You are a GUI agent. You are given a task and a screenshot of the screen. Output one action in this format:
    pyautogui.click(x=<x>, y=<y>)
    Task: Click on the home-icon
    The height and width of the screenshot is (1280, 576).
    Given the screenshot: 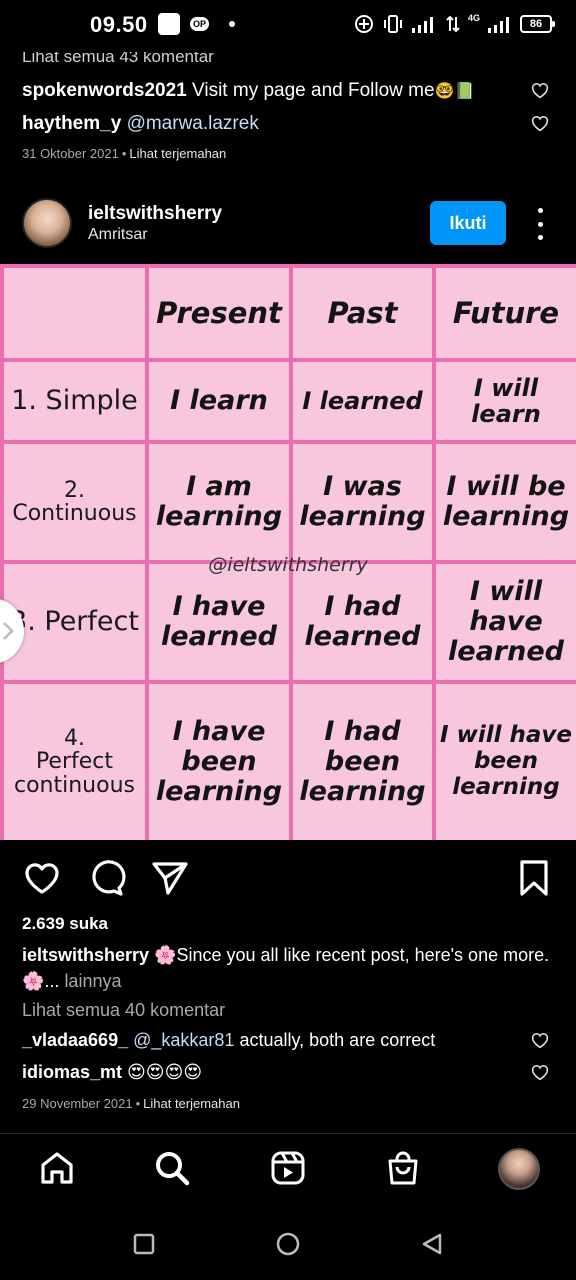 What is the action you would take?
    pyautogui.click(x=57, y=1168)
    